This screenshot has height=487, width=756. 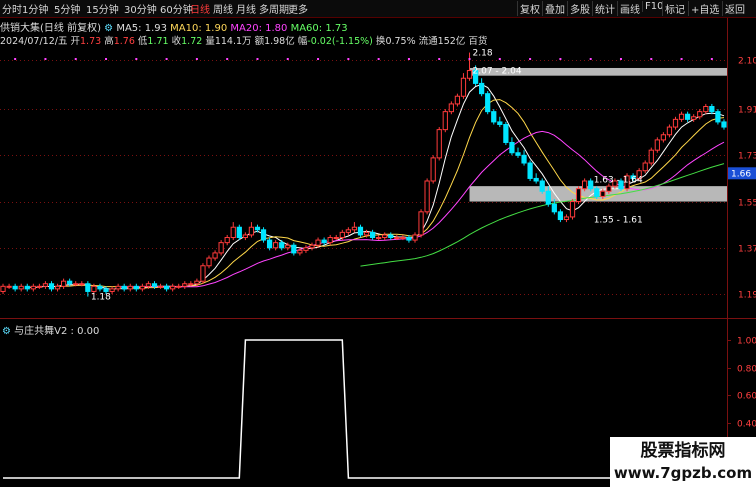 What do you see at coordinates (683, 473) in the screenshot?
I see `watermark-url: www.7gpzb.com` at bounding box center [683, 473].